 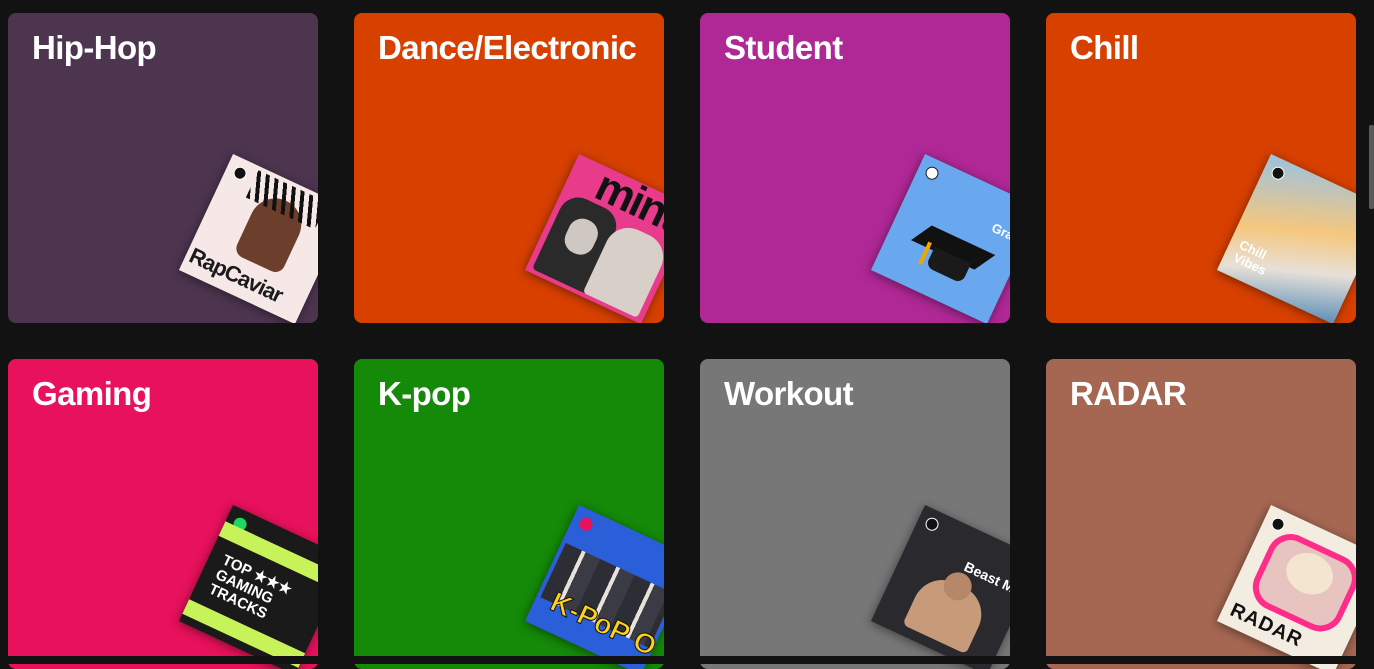 What do you see at coordinates (594, 238) in the screenshot?
I see `category-cover-art: mint` at bounding box center [594, 238].